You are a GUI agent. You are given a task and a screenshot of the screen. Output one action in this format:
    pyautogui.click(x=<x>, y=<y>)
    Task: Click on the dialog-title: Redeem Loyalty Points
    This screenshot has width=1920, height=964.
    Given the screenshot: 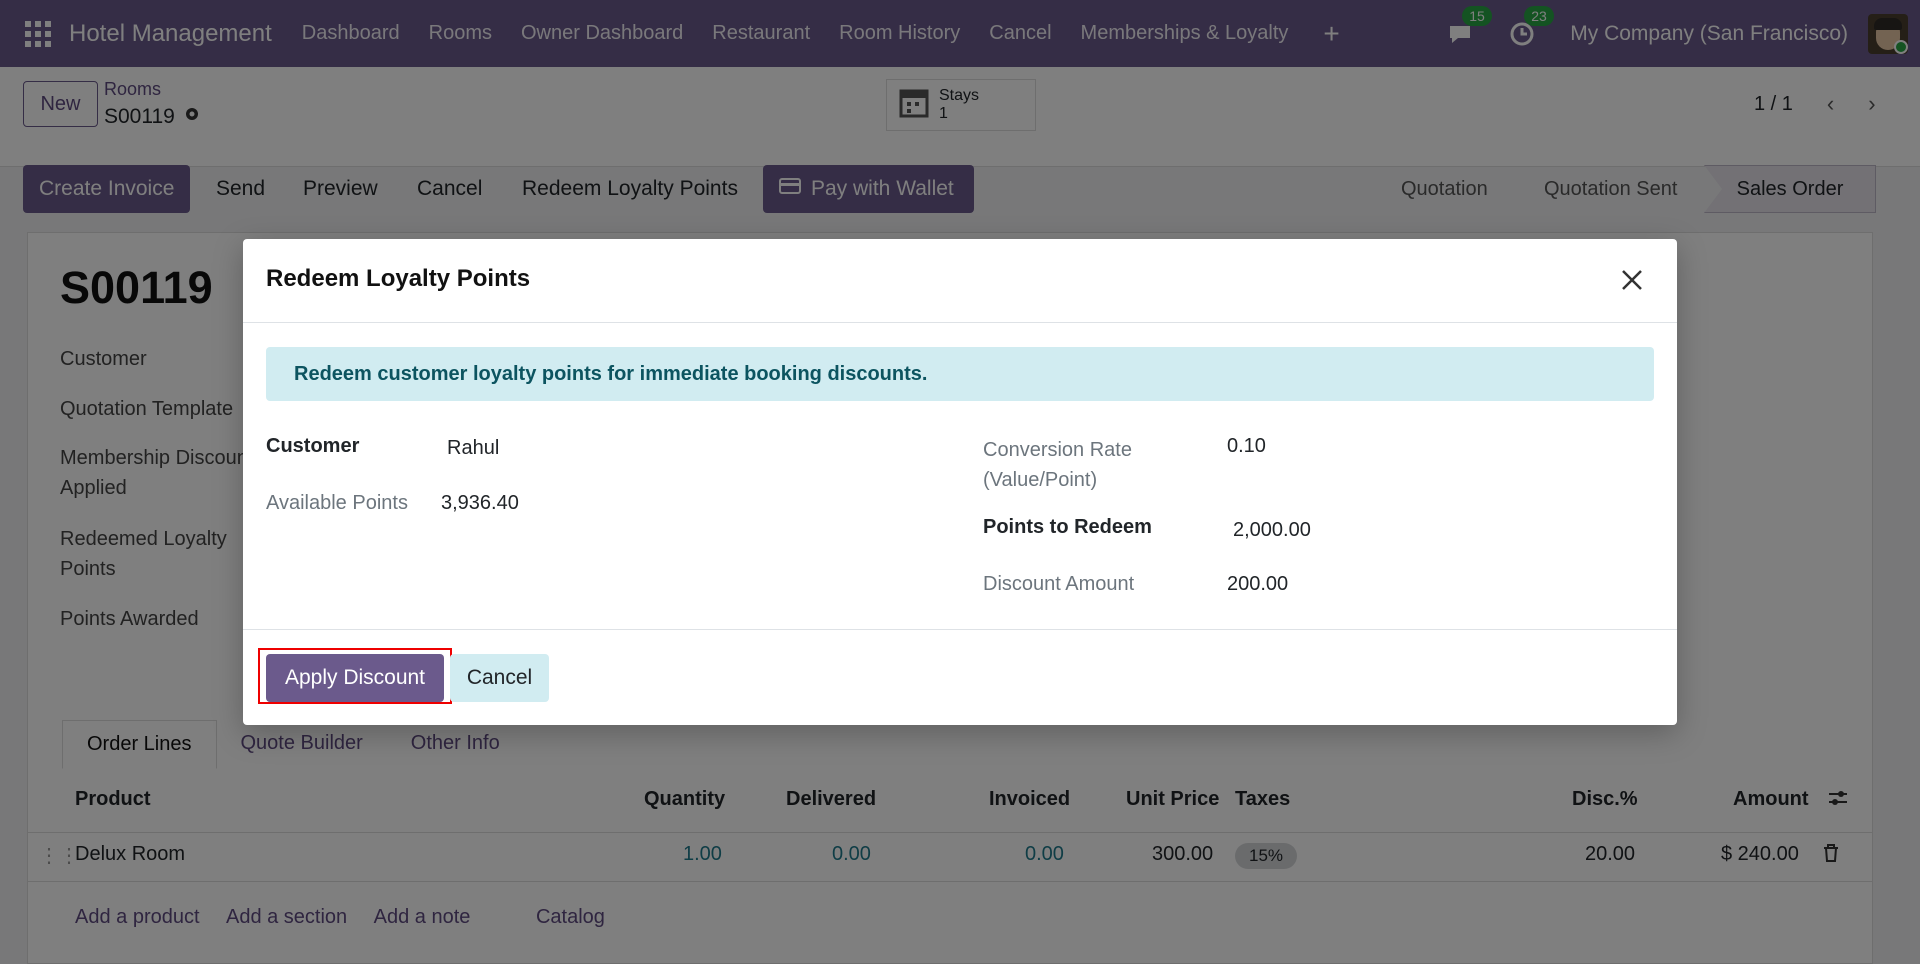 What is the action you would take?
    pyautogui.click(x=398, y=278)
    